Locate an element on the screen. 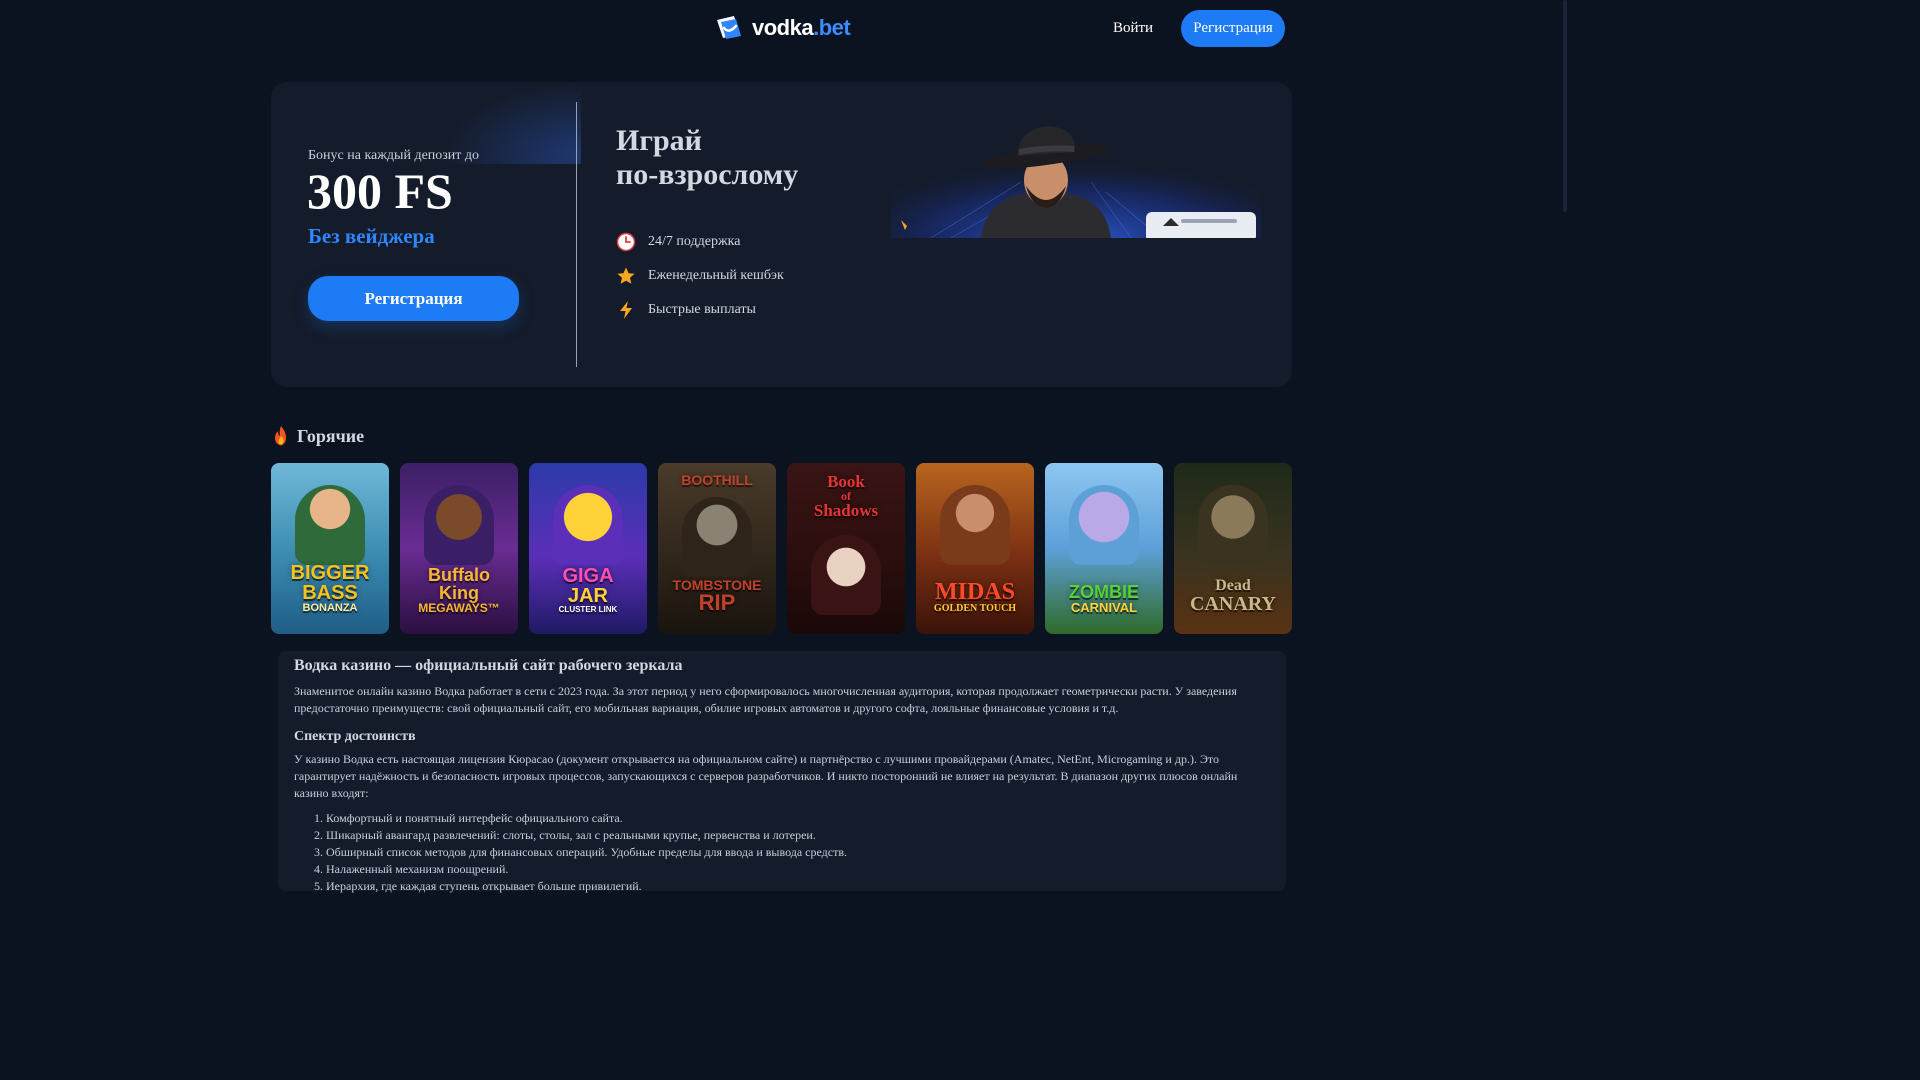  game-title-line: CANARY is located at coordinates (1233, 604).